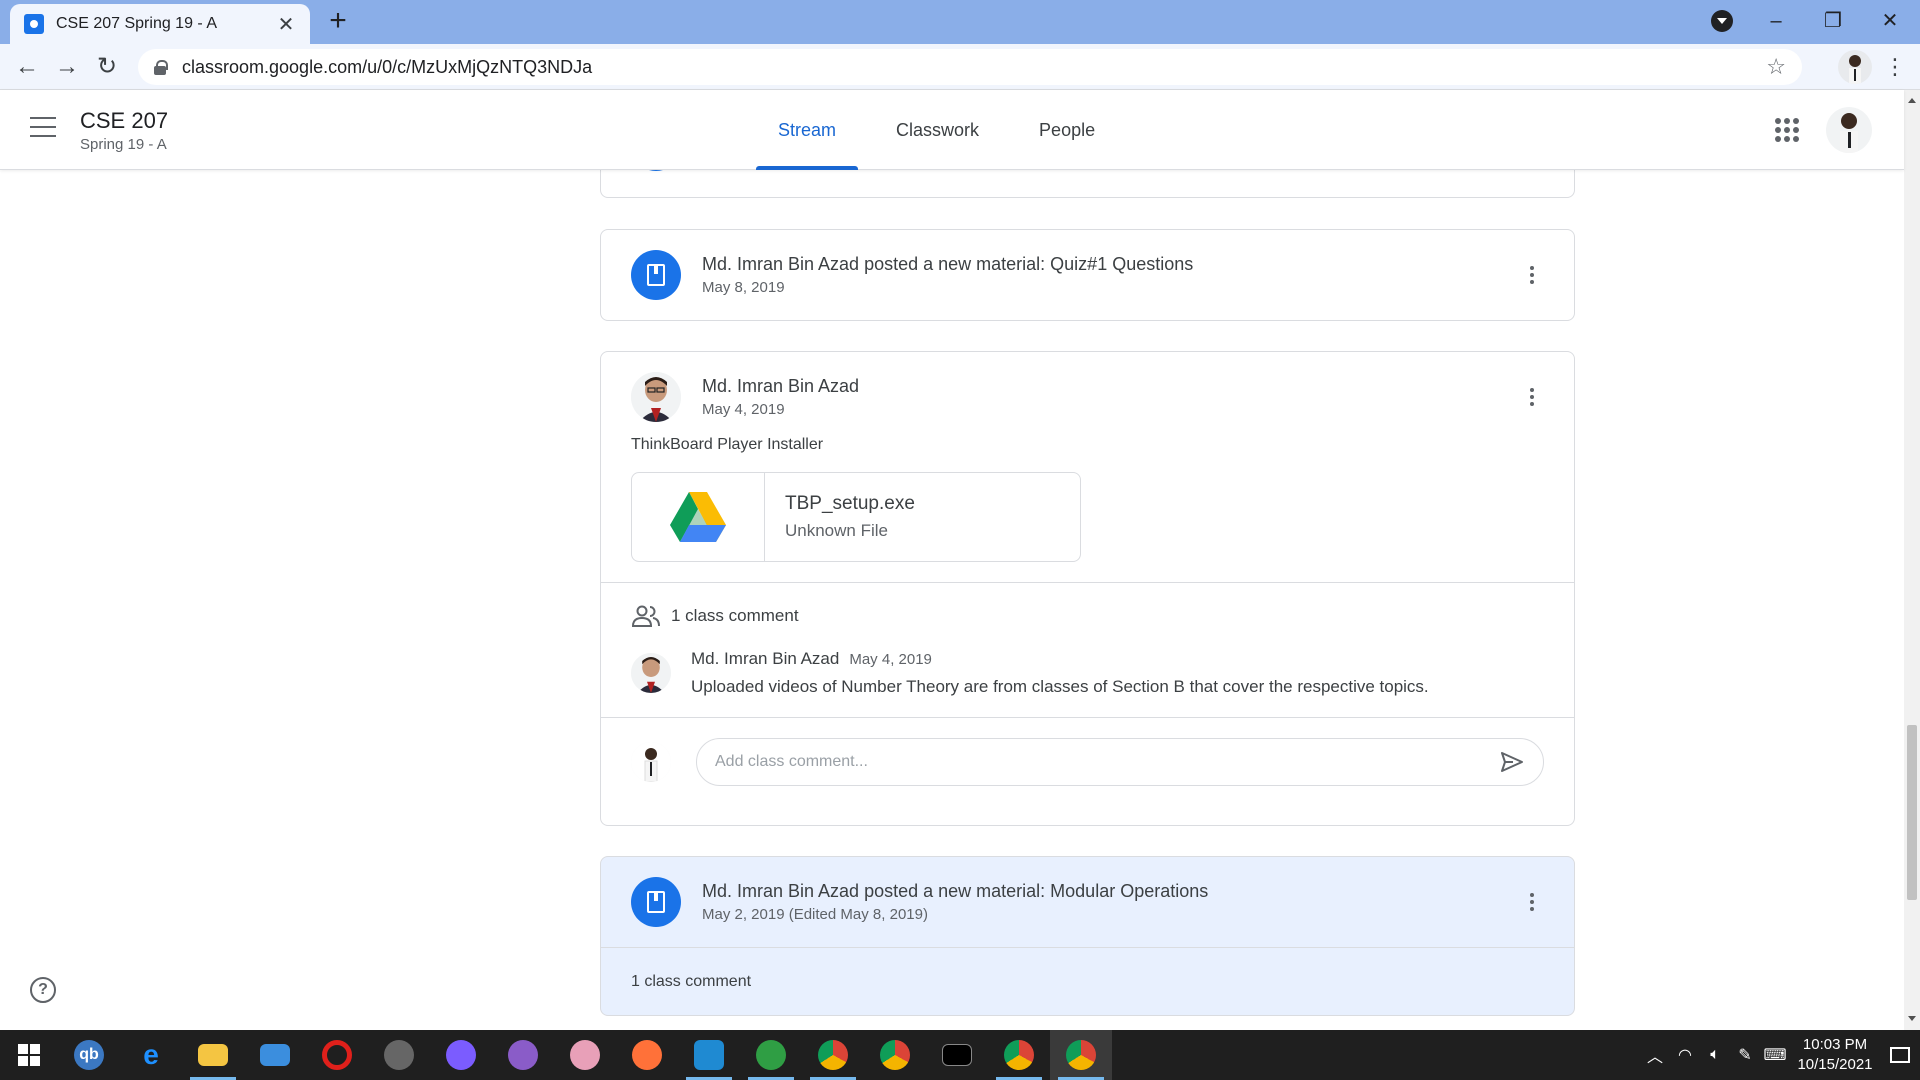 This screenshot has height=1080, width=1920. I want to click on new-tab-button: +, so click(338, 22).